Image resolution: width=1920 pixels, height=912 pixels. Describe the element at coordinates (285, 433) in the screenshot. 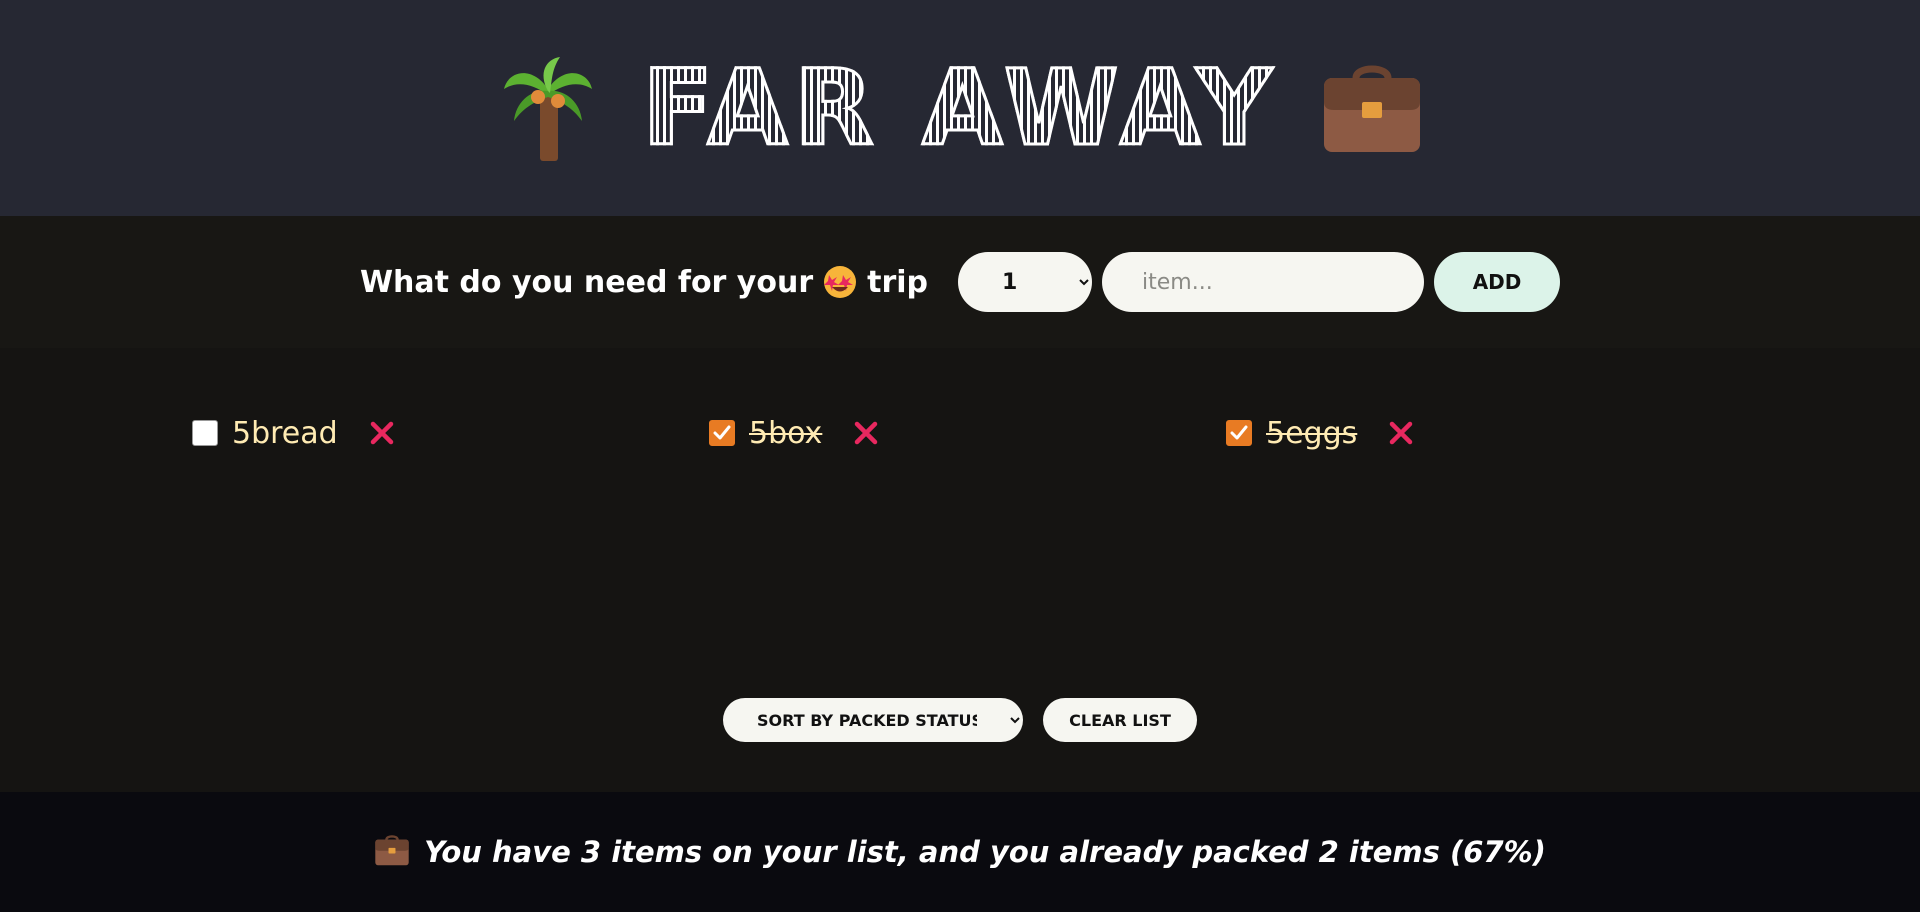

I see `item-label: 5bread` at that location.